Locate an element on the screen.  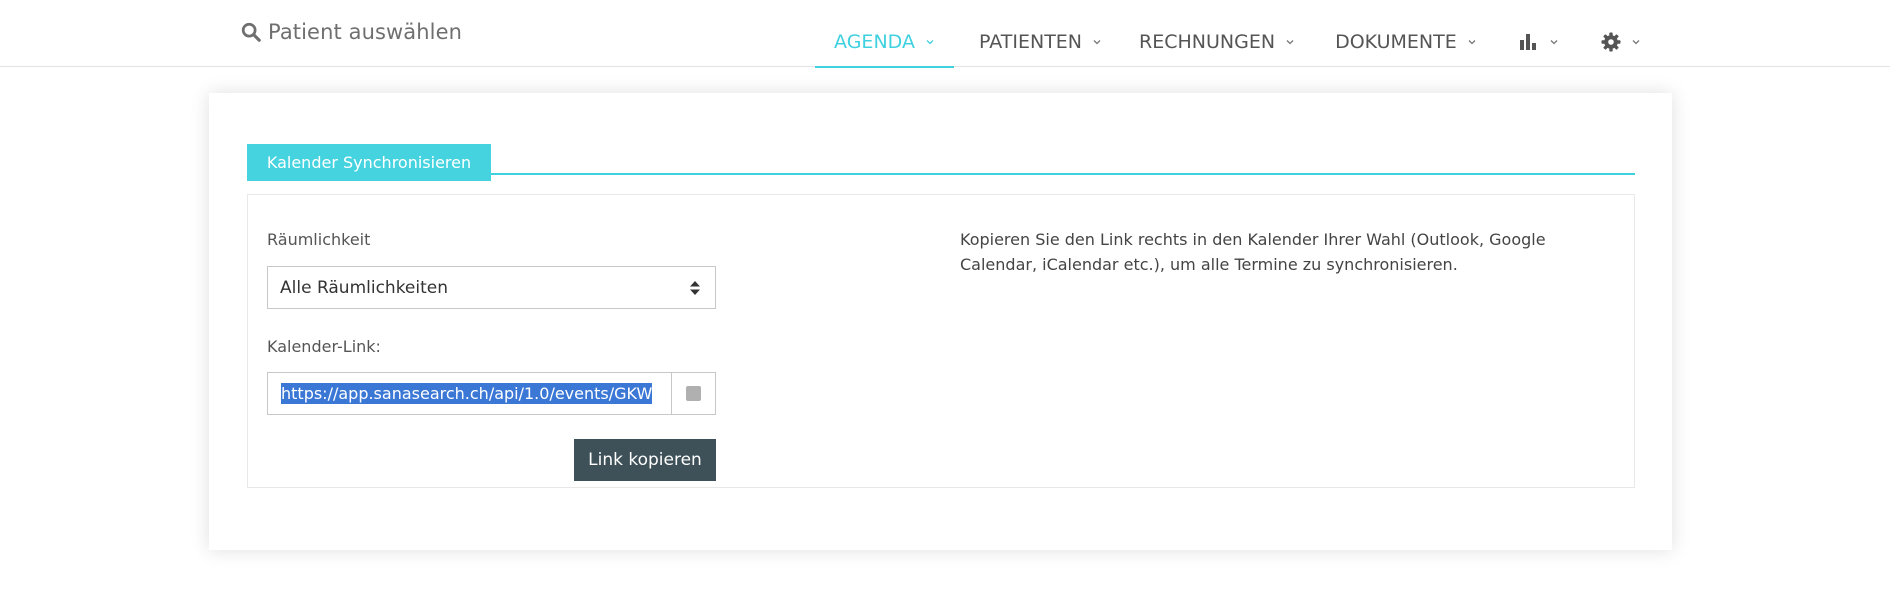
nav-settings is located at coordinates (1621, 33).